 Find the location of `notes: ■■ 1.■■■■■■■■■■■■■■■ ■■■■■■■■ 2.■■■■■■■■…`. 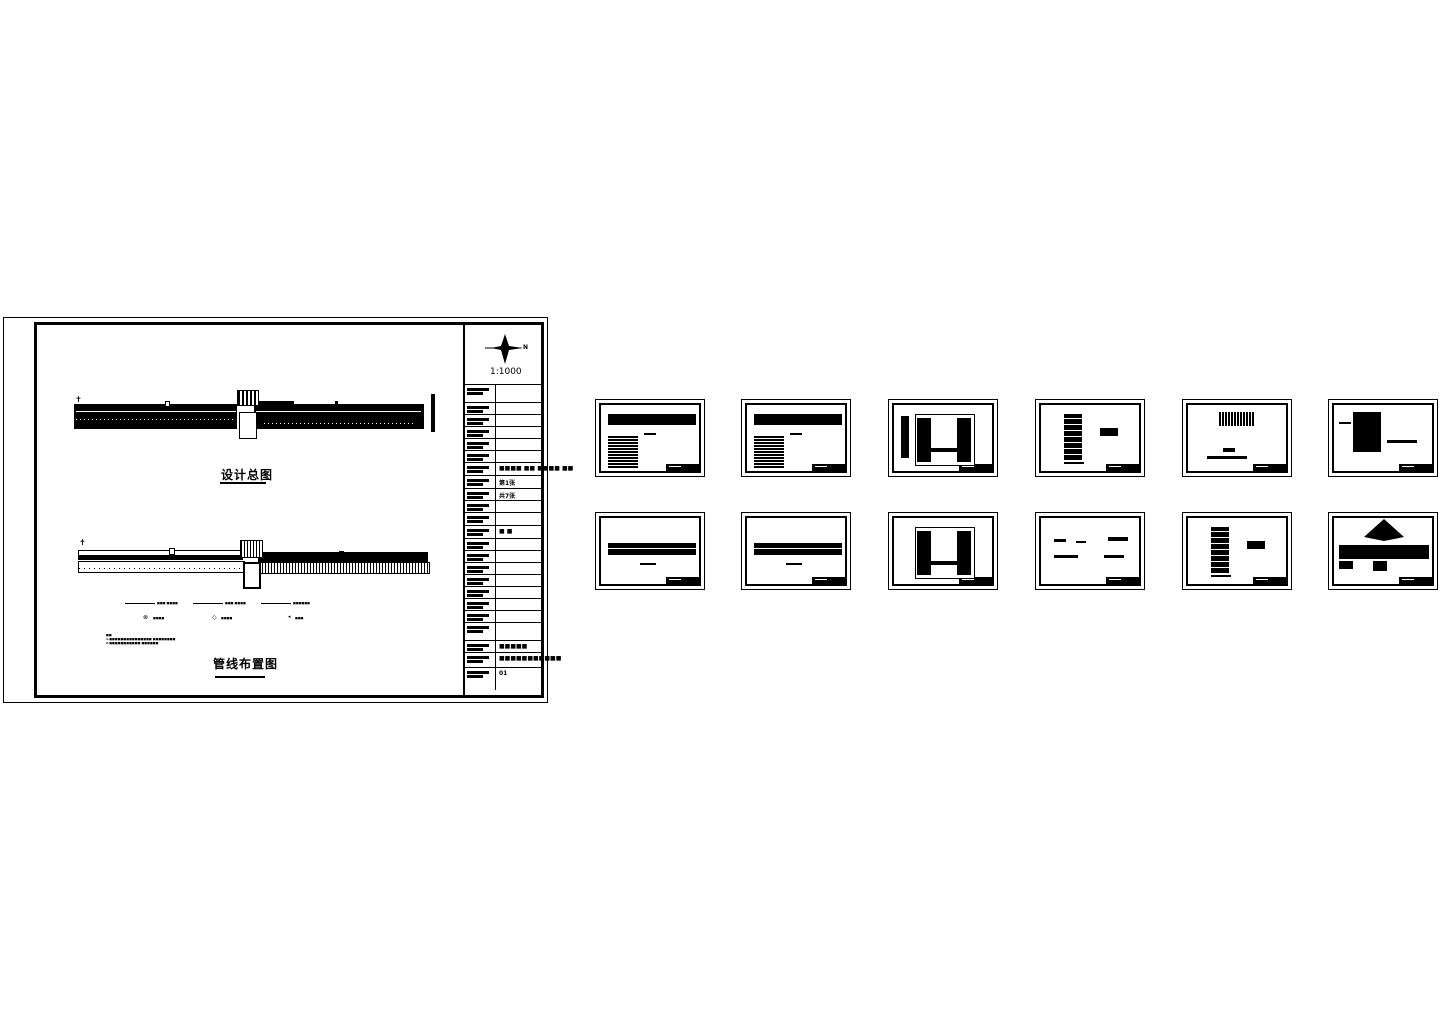

notes: ■■ 1.■■■■■■■■■■■■■■■ ■■■■■■■■ 2.■■■■■■■■… is located at coordinates (141, 639).